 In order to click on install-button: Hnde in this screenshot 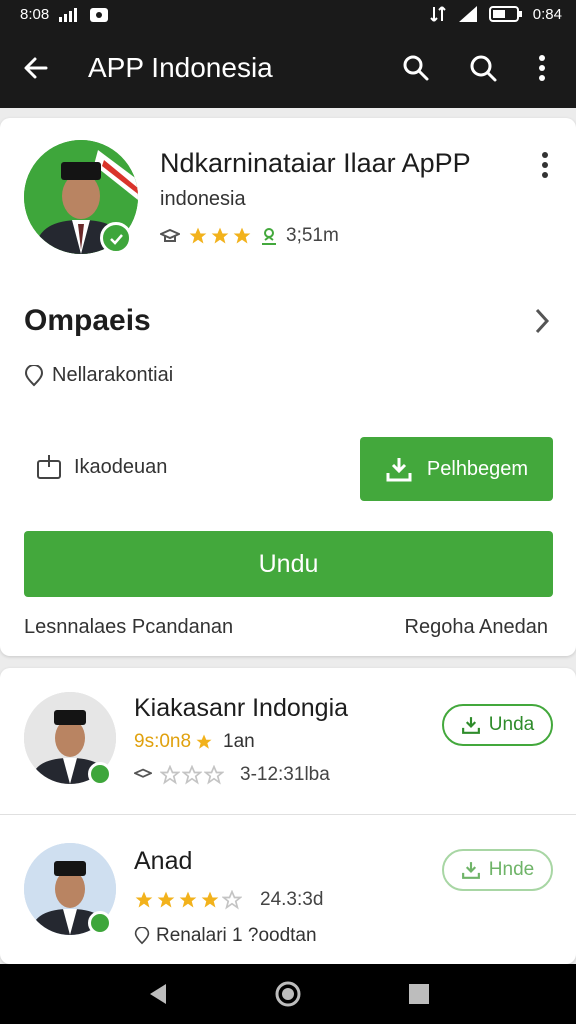, I will do `click(497, 870)`.